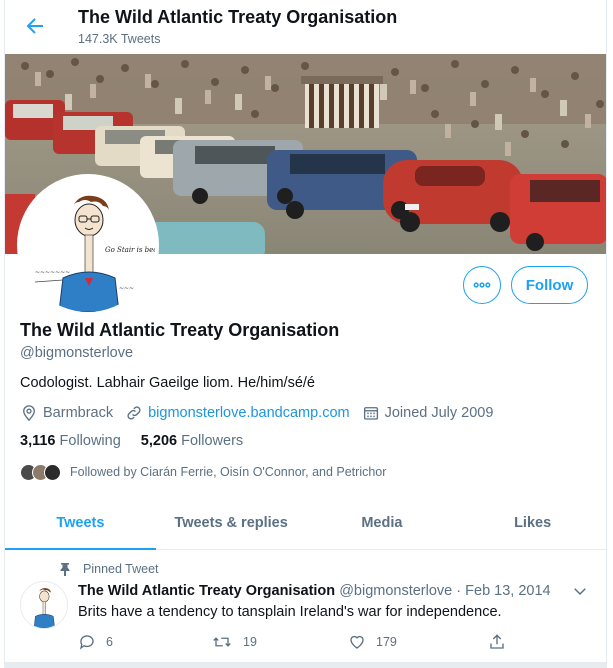 The height and width of the screenshot is (668, 613). What do you see at coordinates (95, 642) in the screenshot?
I see `reply-button: 6` at bounding box center [95, 642].